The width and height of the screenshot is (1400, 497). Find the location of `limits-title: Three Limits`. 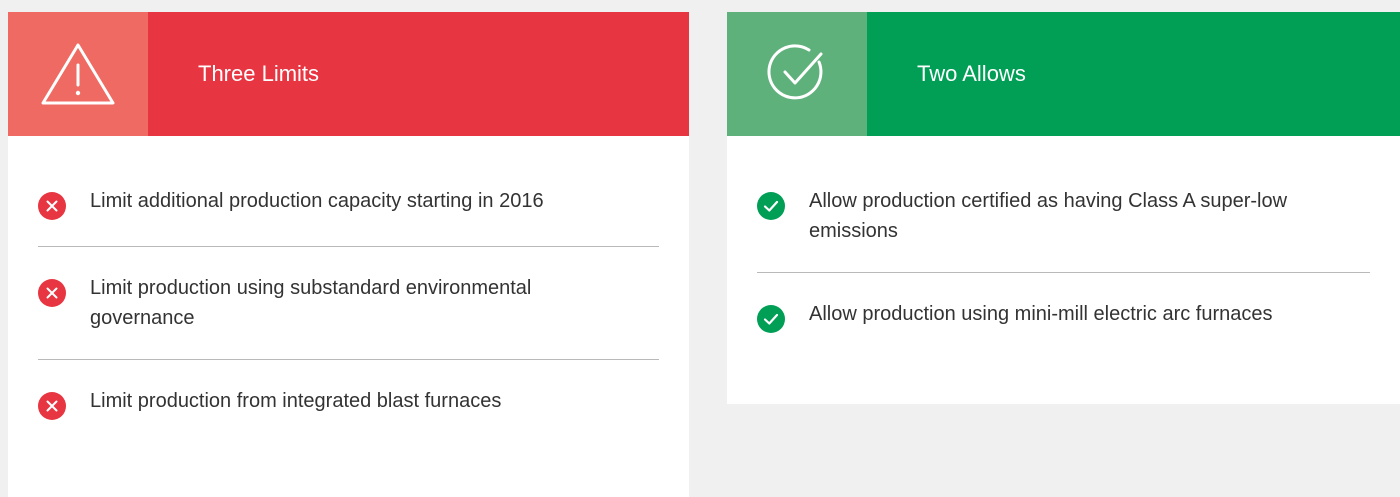

limits-title: Three Limits is located at coordinates (418, 74).